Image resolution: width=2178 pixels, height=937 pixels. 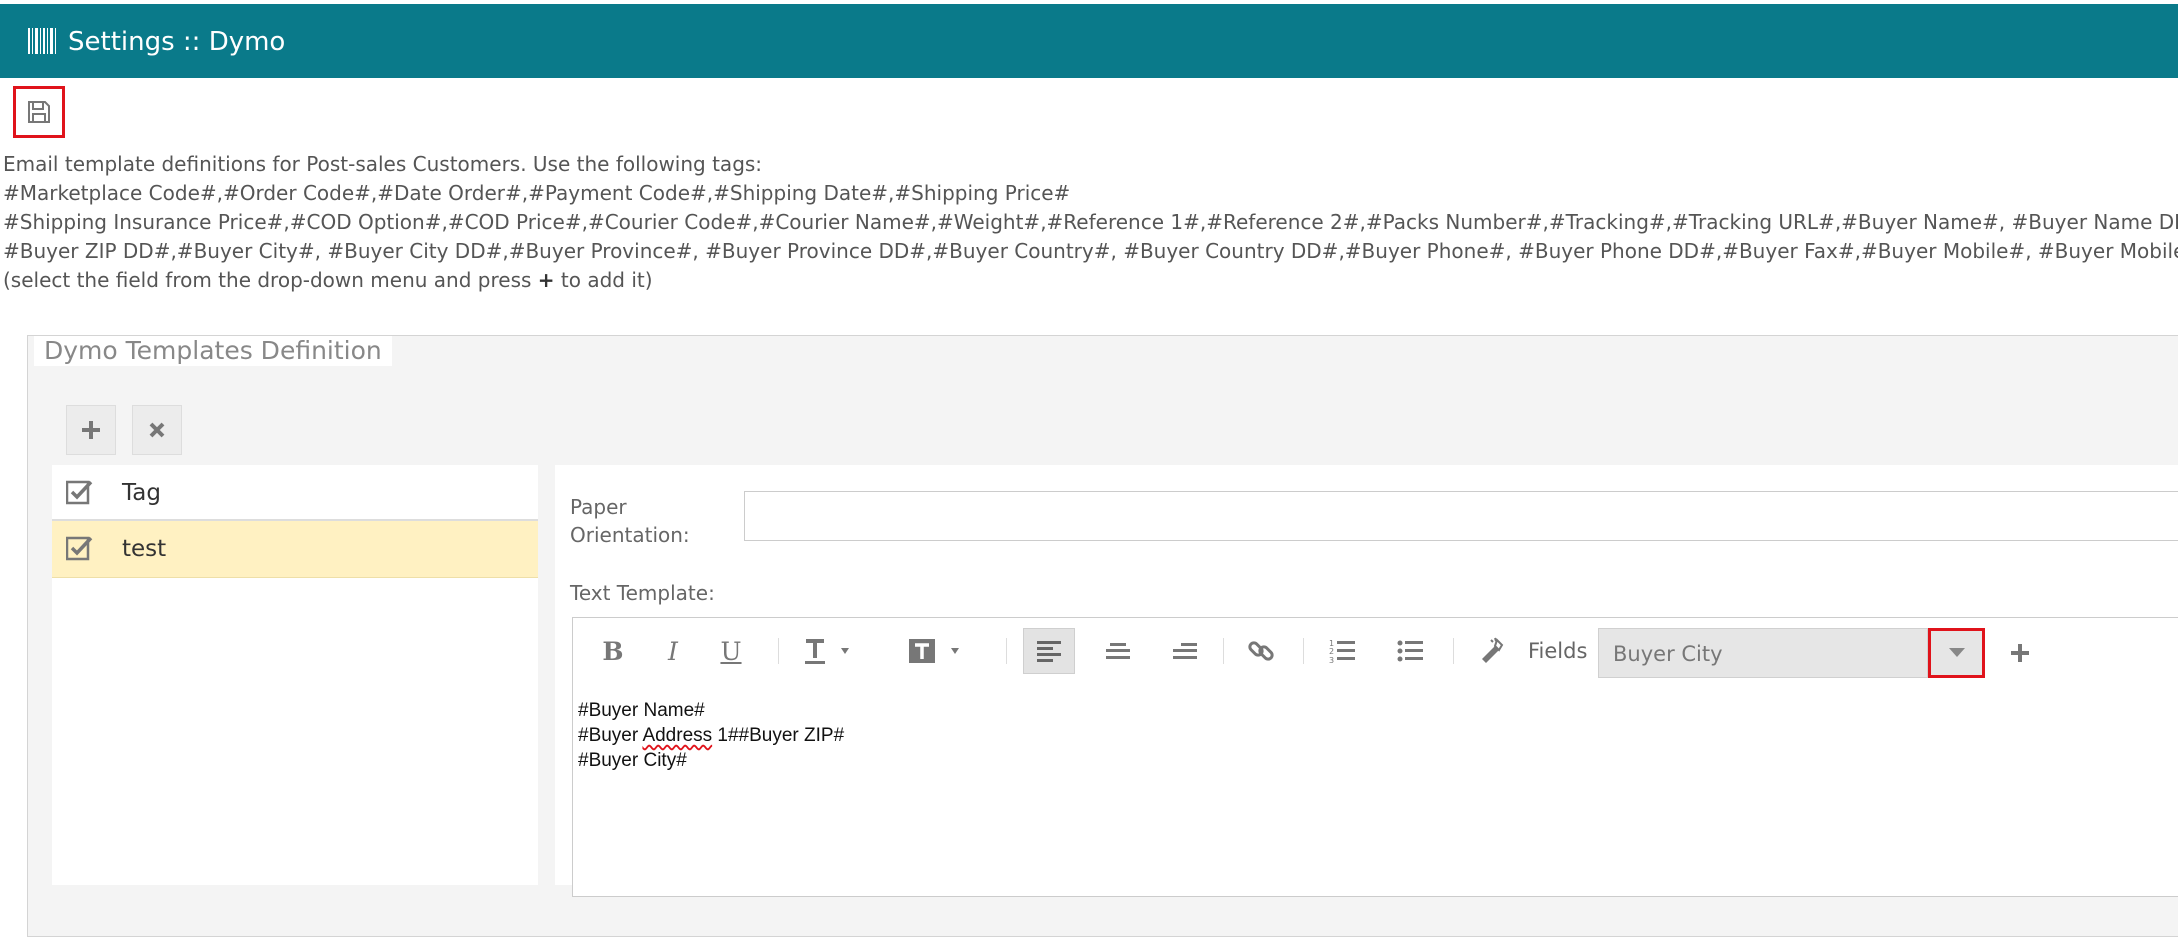 I want to click on tag-table: Tag test, so click(x=295, y=675).